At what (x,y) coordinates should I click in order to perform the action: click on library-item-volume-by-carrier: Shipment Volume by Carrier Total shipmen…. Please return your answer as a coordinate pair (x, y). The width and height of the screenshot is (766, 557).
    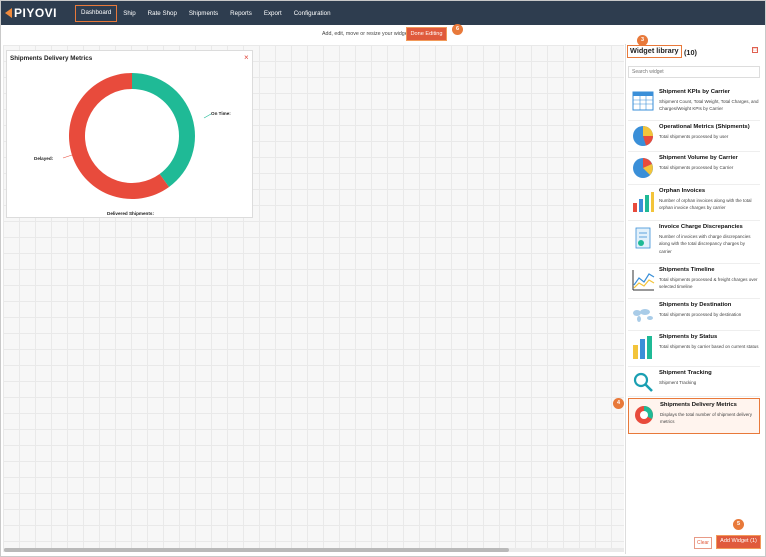
    Looking at the image, I should click on (694, 168).